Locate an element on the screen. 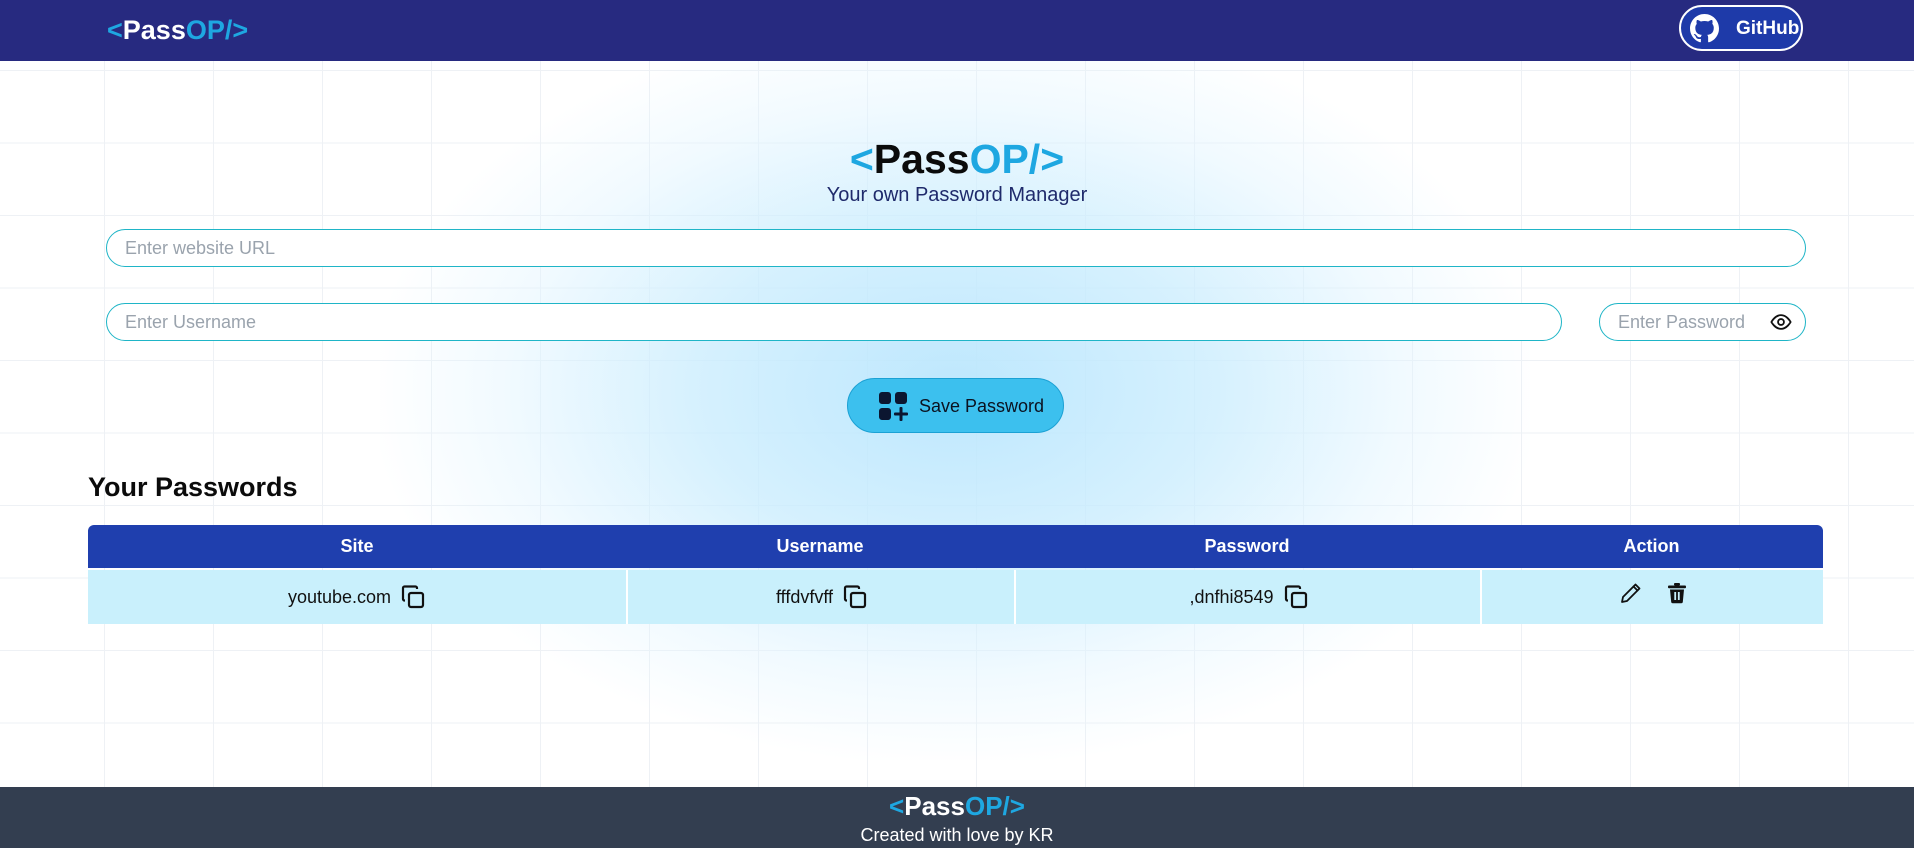 This screenshot has width=1914, height=848. hero-logo-gt: > is located at coordinates (1052, 159).